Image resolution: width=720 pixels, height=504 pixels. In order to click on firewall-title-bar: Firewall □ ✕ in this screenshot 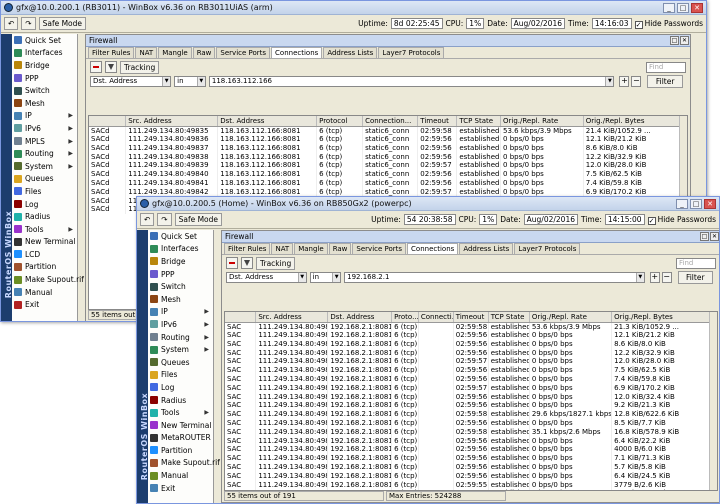, I will do `click(470, 237)`.